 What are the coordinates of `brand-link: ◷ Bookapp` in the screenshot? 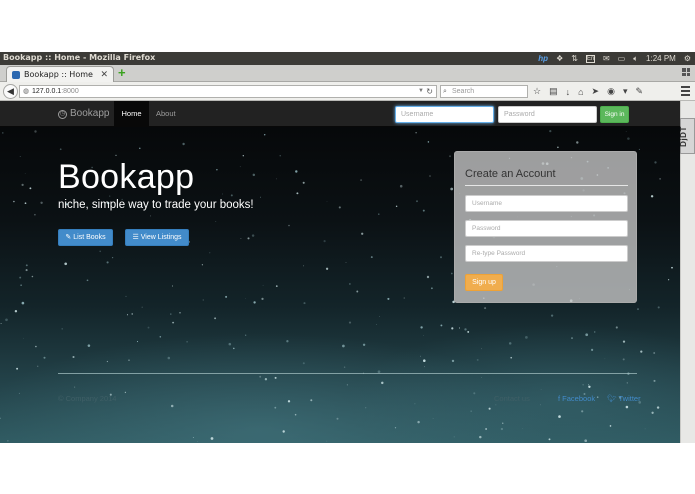 It's located at (83, 114).